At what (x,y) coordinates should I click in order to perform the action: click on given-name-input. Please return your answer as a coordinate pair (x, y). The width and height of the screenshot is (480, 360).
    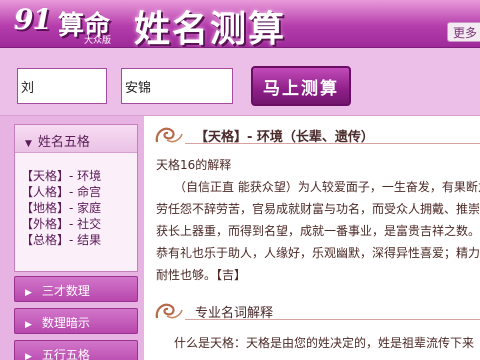
    Looking at the image, I should click on (177, 86).